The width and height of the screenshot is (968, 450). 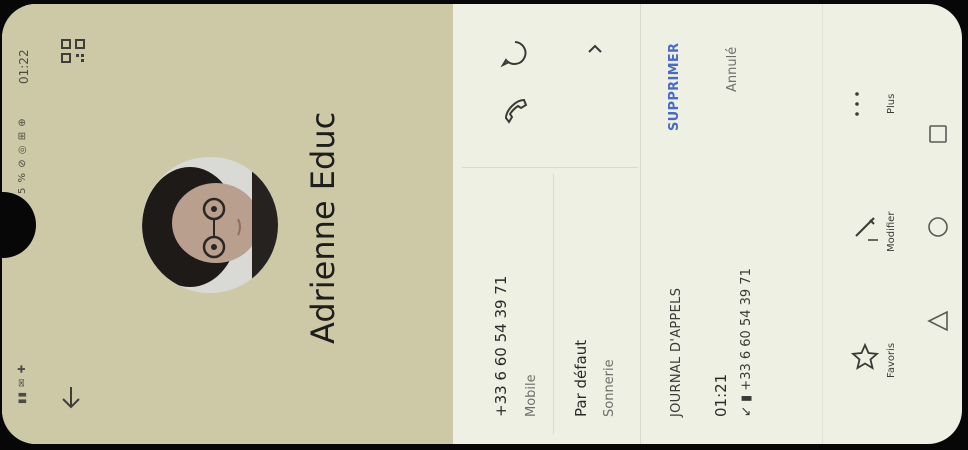 I want to click on avatar, so click(x=210, y=225).